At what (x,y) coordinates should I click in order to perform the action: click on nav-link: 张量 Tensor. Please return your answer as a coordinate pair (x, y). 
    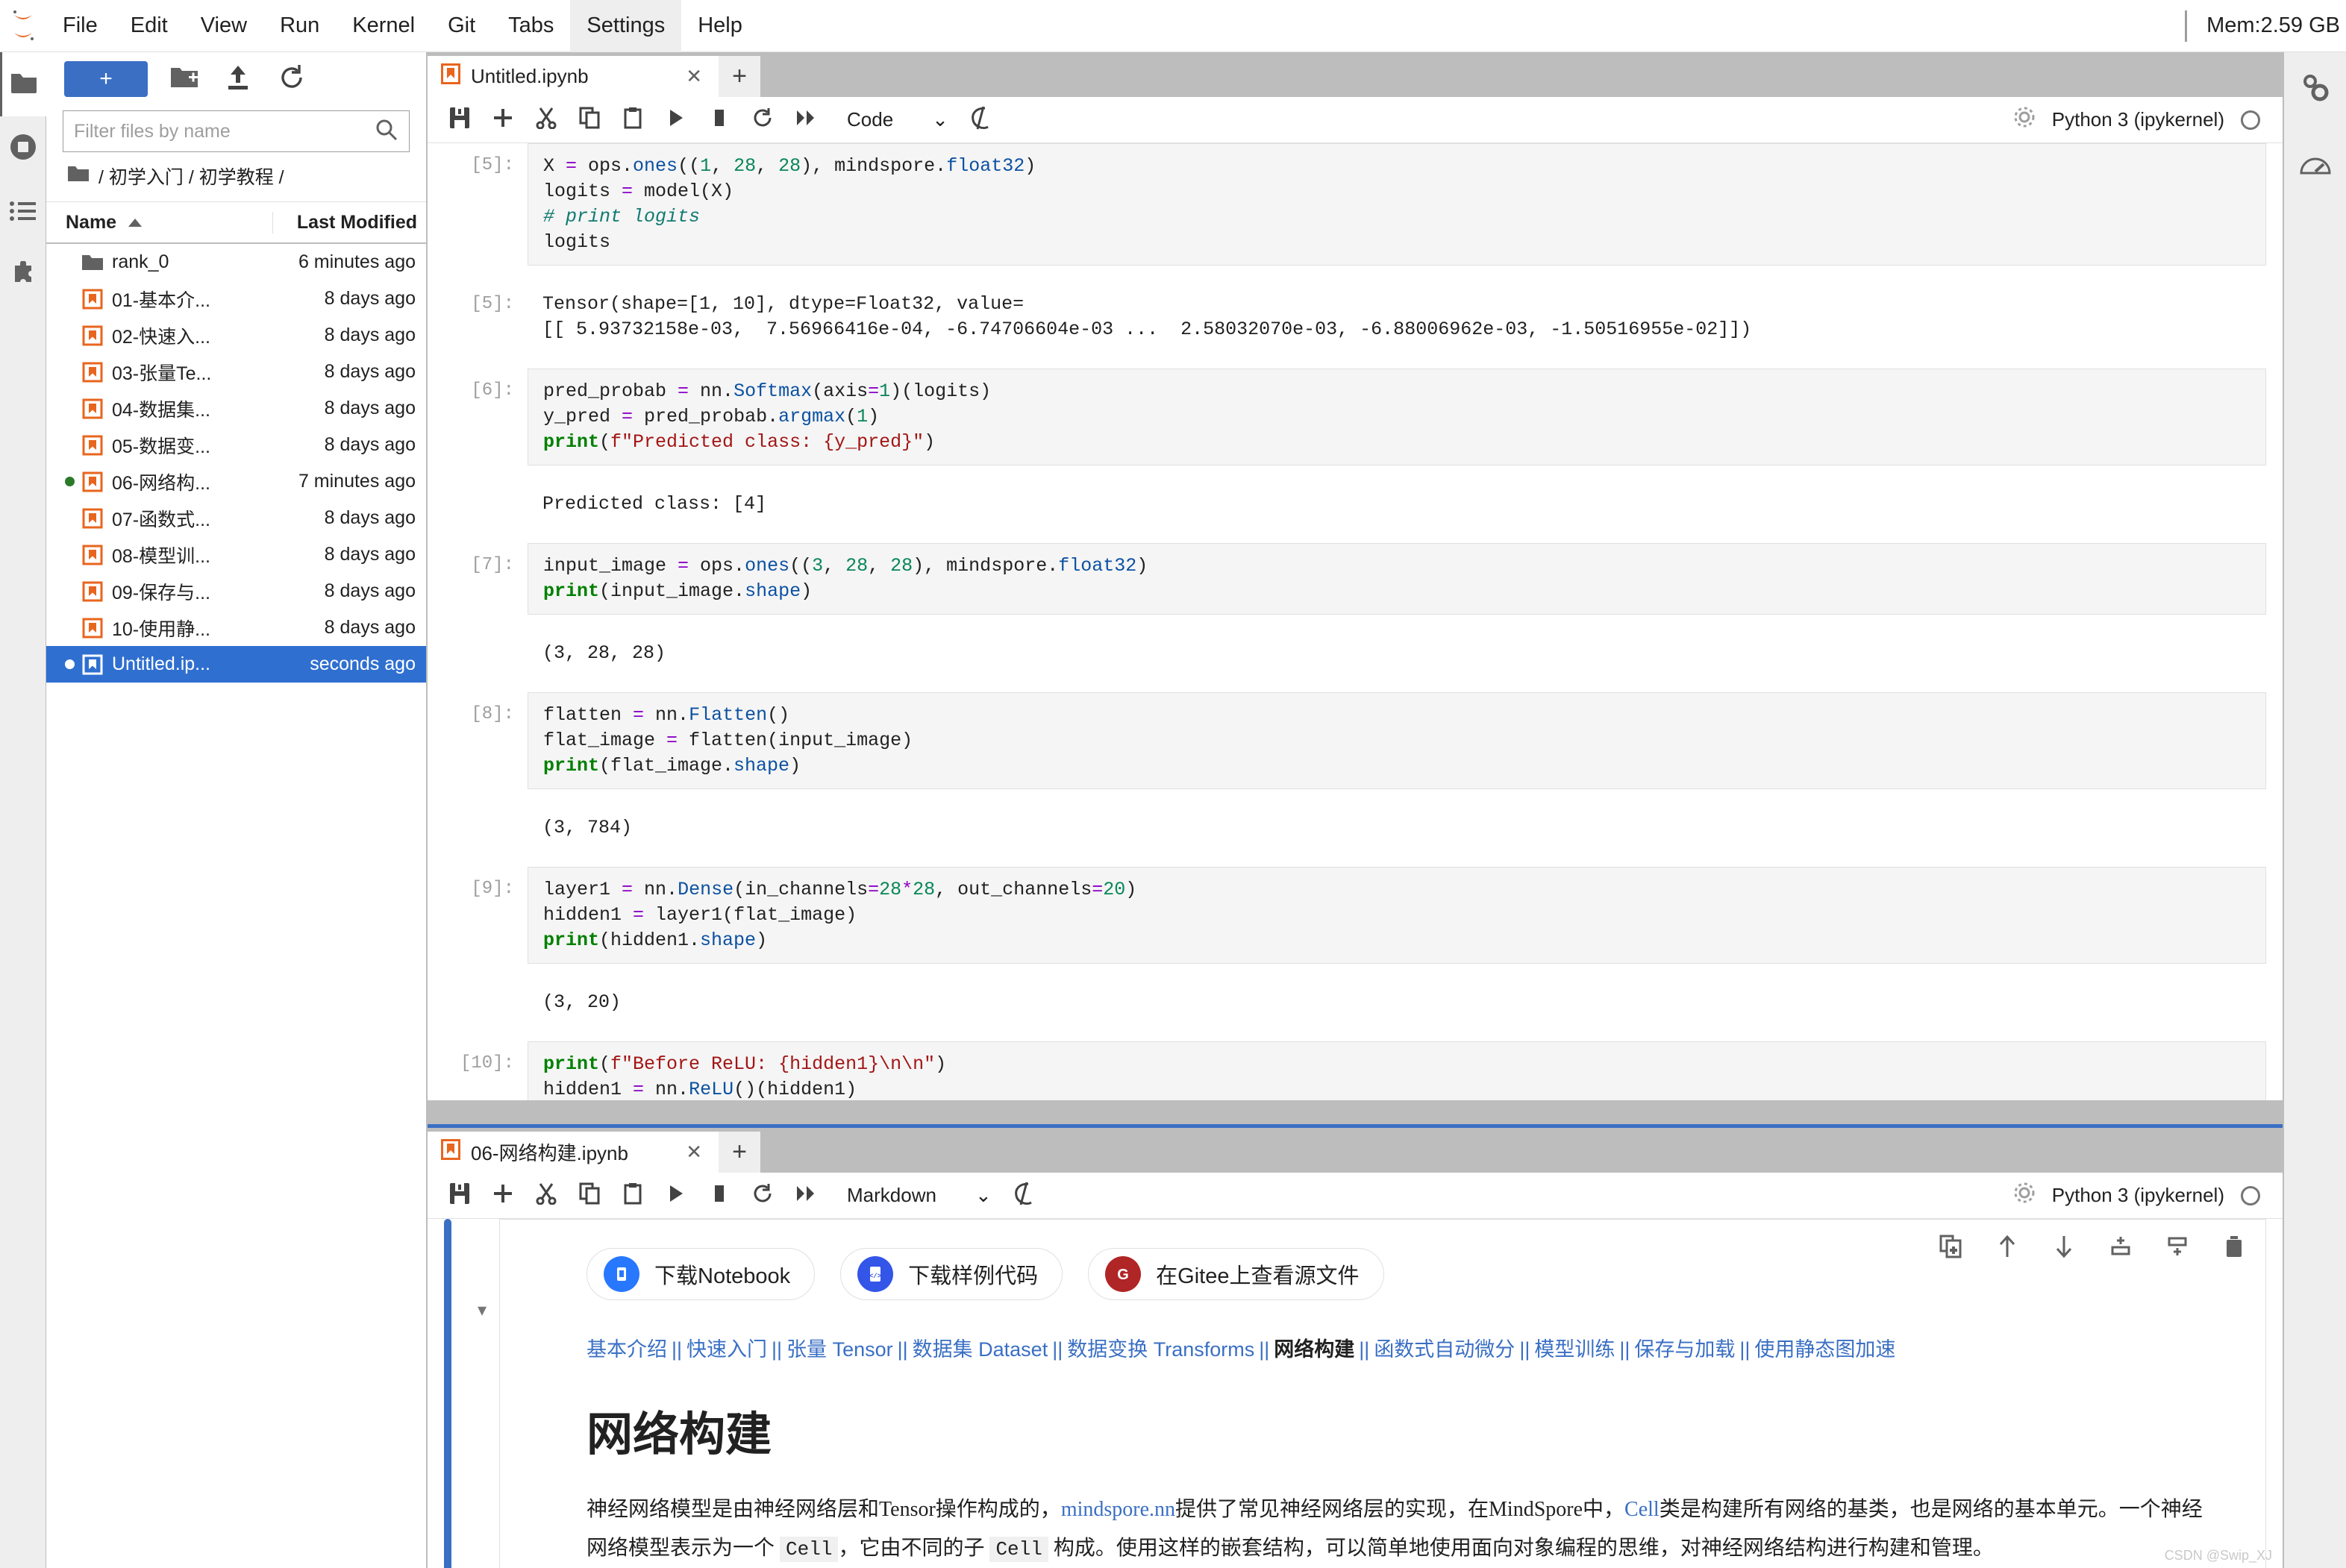
    Looking at the image, I should click on (839, 1349).